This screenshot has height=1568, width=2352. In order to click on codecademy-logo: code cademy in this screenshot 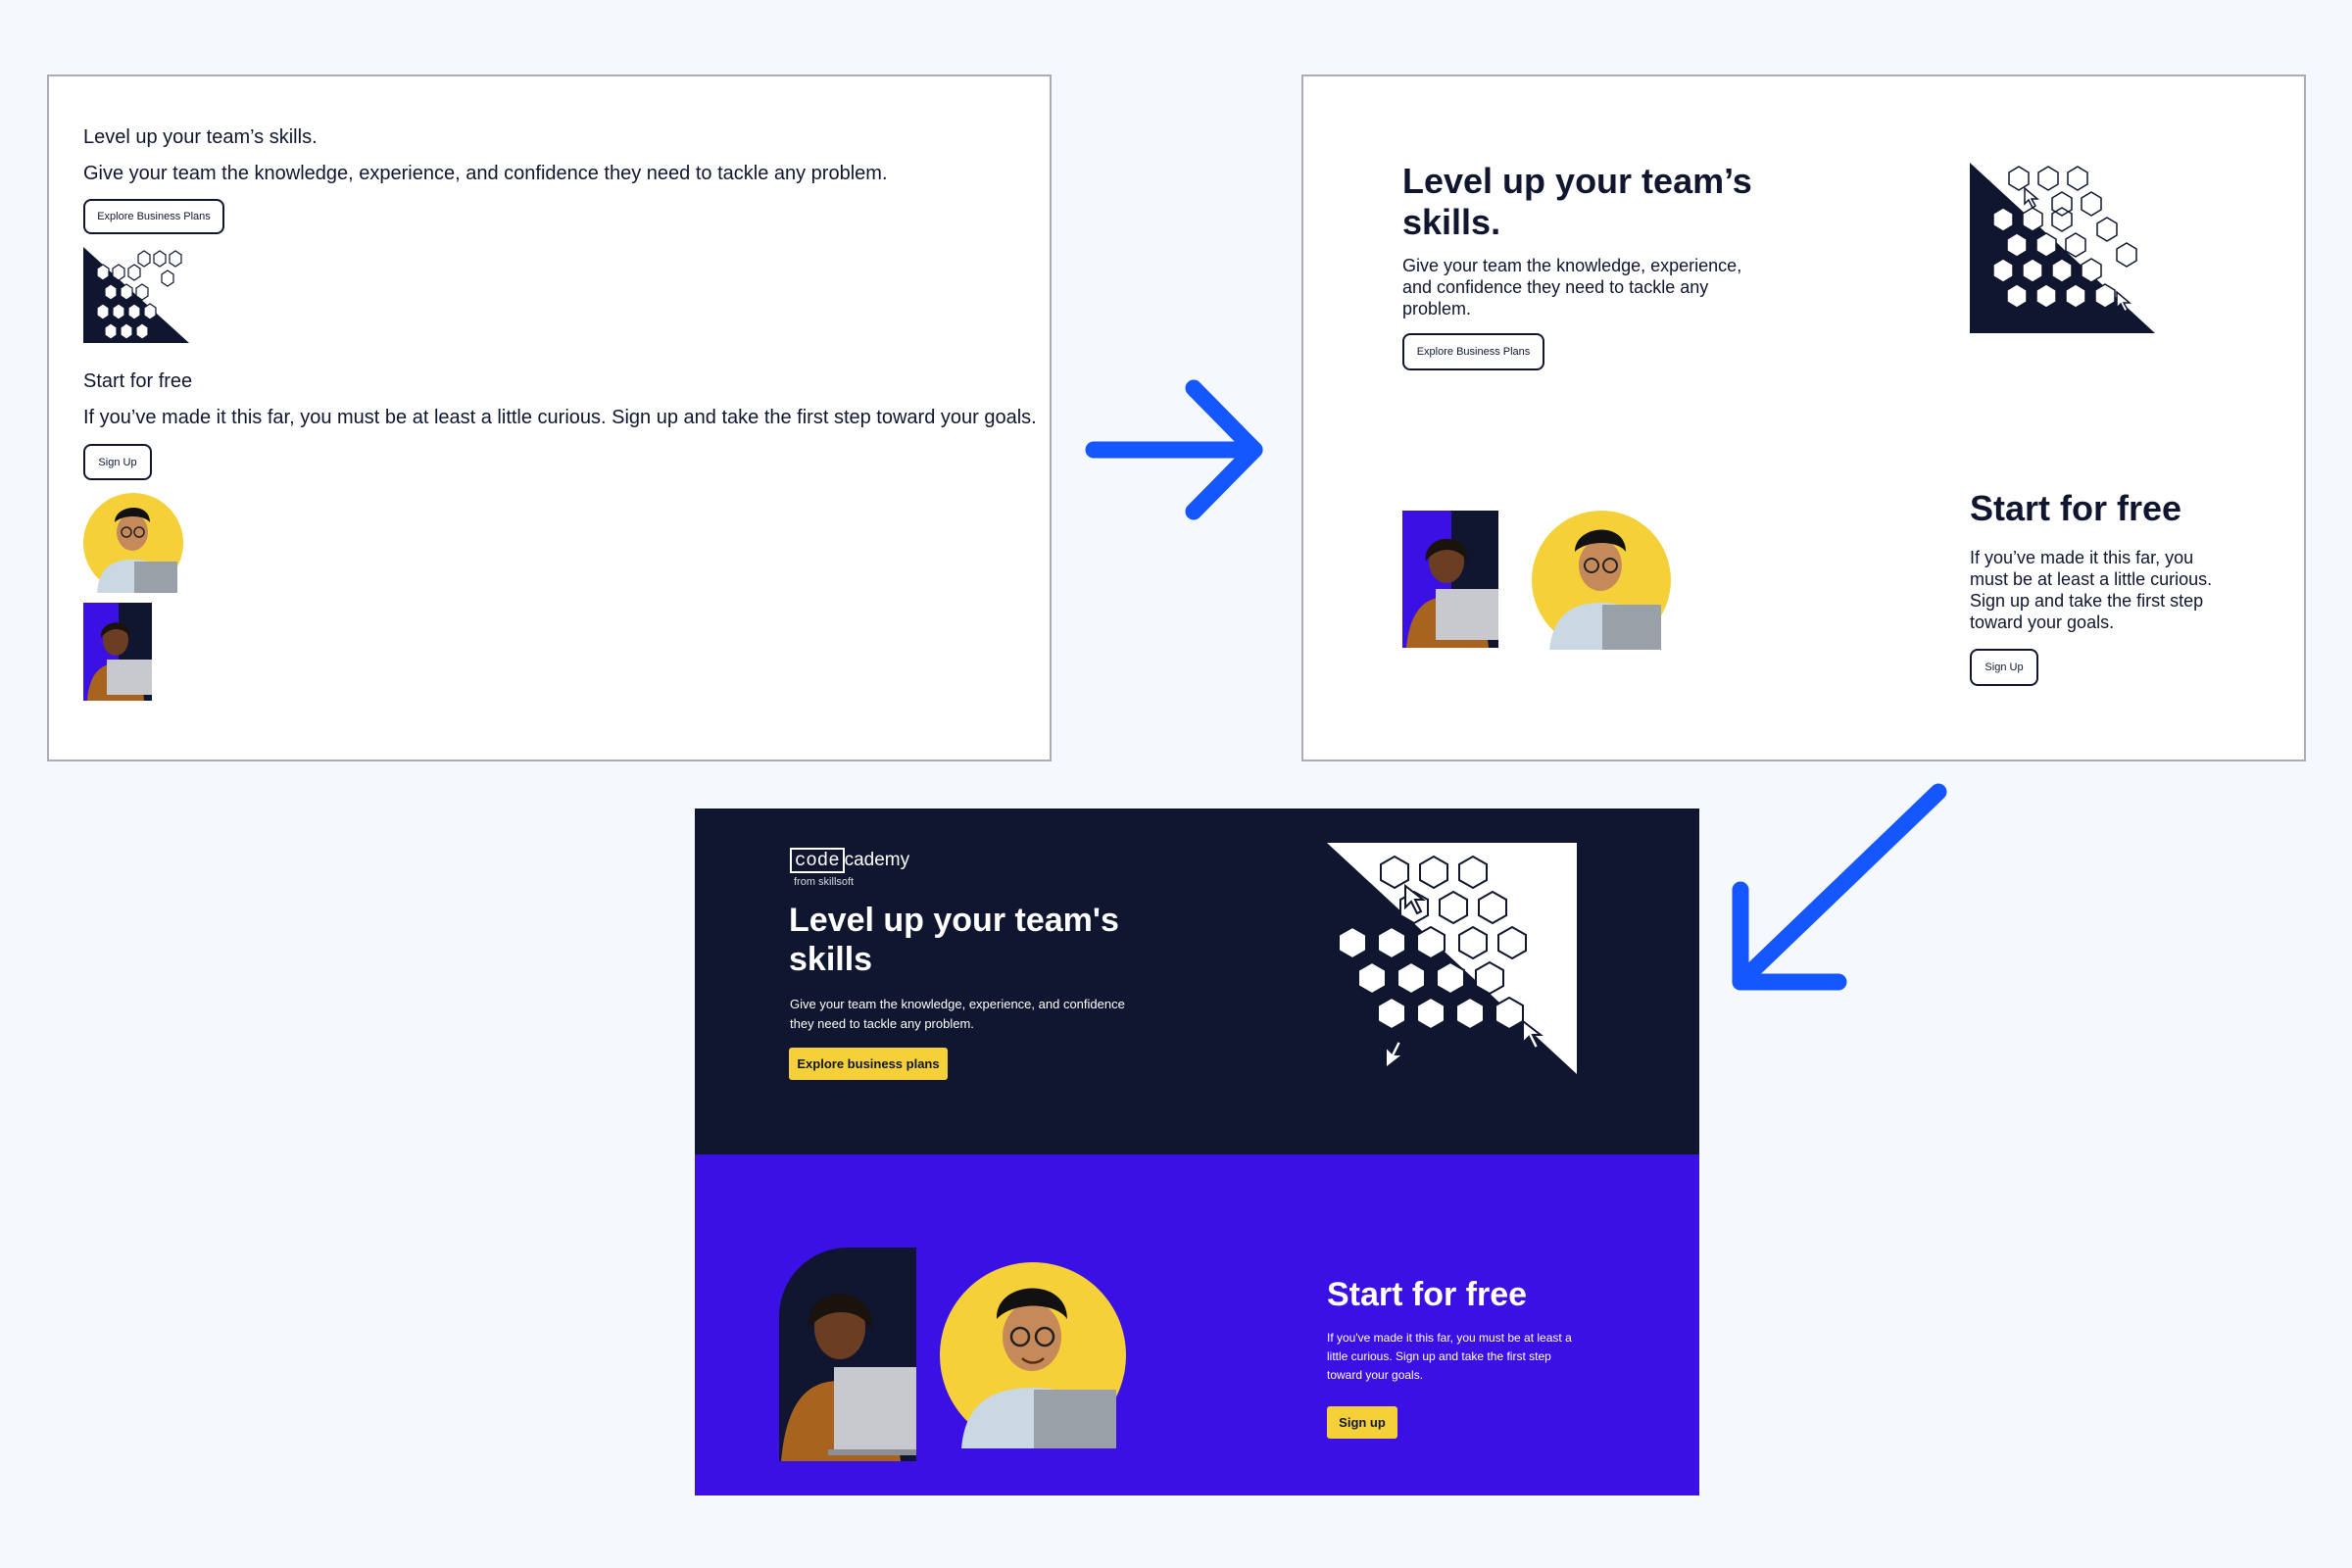, I will do `click(849, 860)`.